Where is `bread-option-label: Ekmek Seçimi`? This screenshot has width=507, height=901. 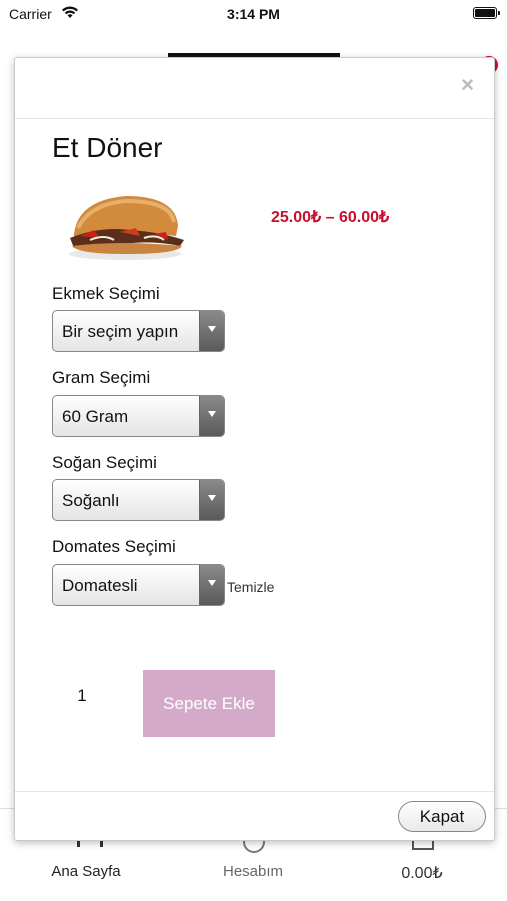
bread-option-label: Ekmek Seçimi is located at coordinates (106, 293).